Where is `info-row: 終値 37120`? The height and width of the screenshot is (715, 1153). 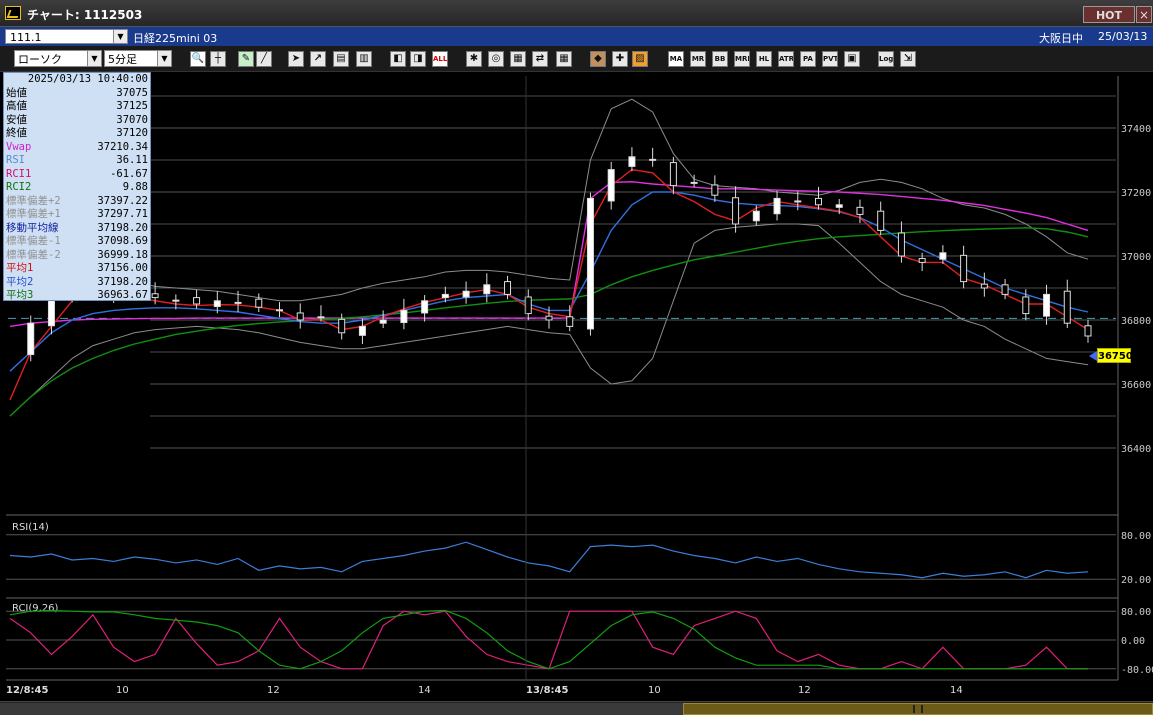
info-row: 終値 37120 is located at coordinates (77, 134).